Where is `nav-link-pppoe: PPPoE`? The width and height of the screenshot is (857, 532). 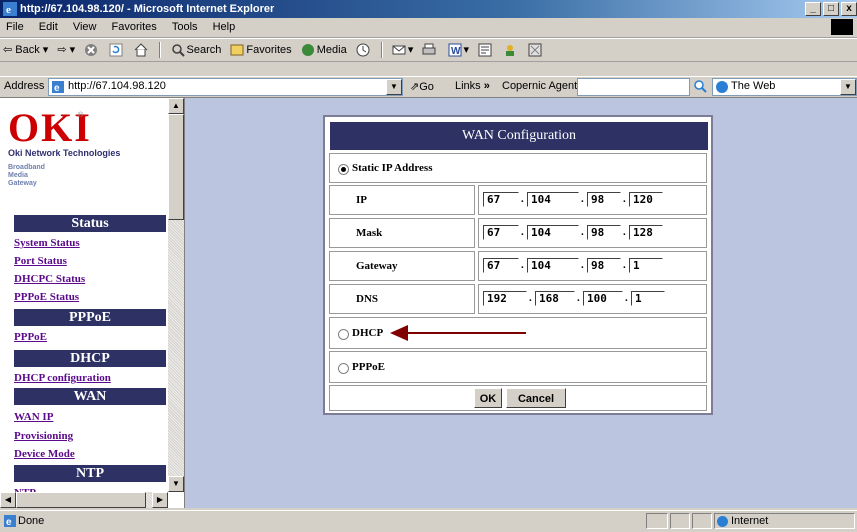 nav-link-pppoe: PPPoE is located at coordinates (30, 337).